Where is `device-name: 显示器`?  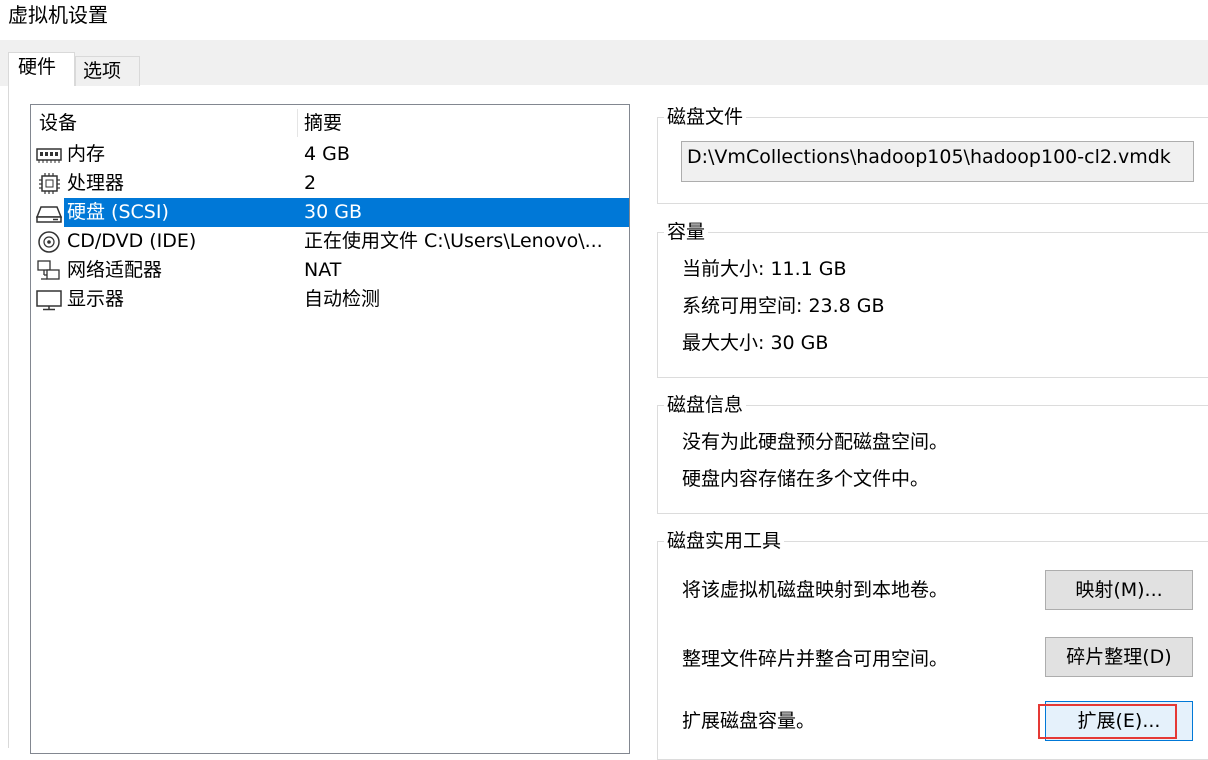 device-name: 显示器 is located at coordinates (96, 299).